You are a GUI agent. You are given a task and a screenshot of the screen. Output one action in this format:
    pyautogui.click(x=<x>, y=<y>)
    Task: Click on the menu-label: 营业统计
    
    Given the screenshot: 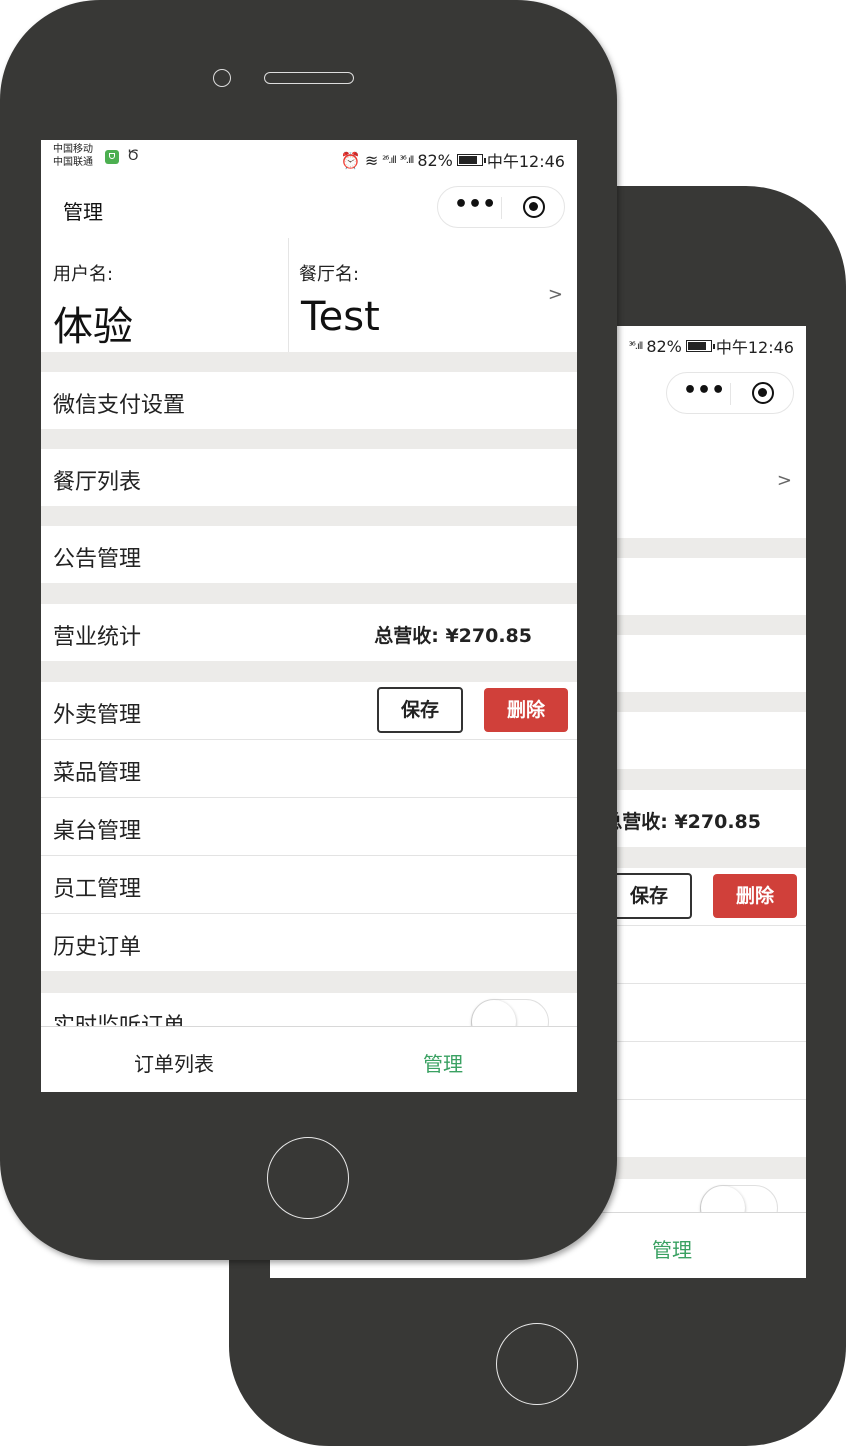 What is the action you would take?
    pyautogui.click(x=97, y=637)
    